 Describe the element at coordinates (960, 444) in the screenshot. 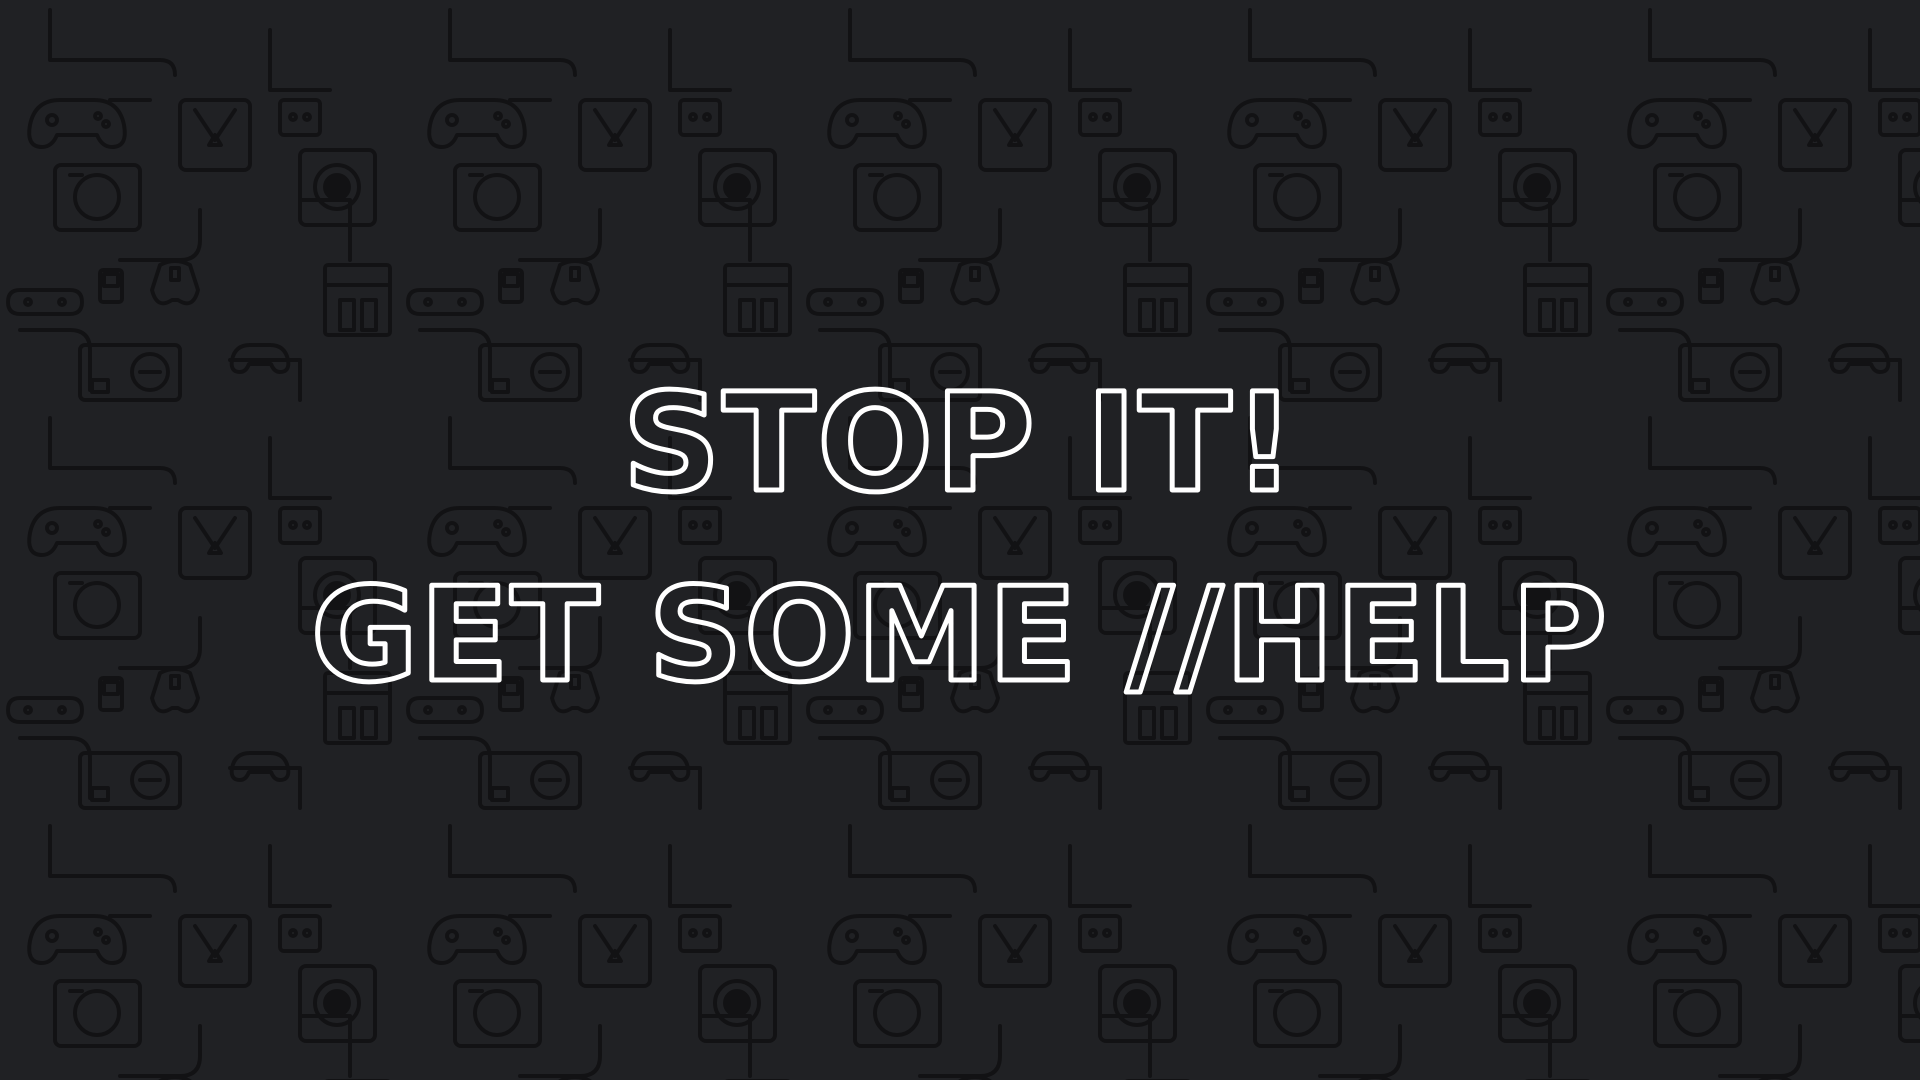

I see `caption-line-stop-it: STOP IT!` at that location.